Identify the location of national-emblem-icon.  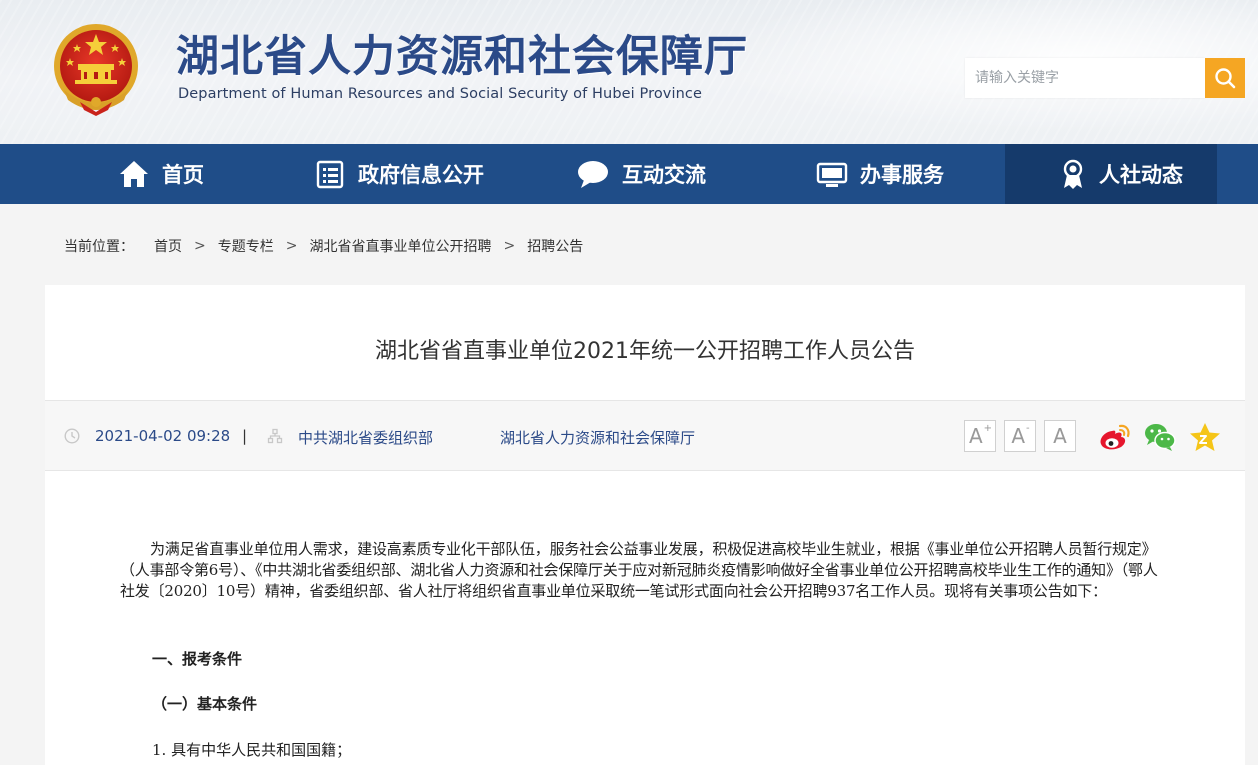
(96, 70).